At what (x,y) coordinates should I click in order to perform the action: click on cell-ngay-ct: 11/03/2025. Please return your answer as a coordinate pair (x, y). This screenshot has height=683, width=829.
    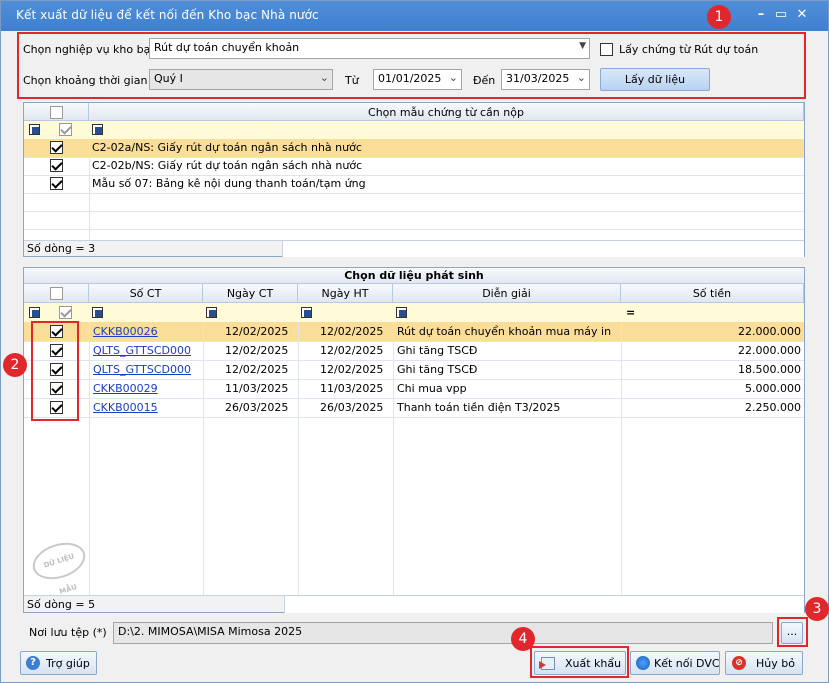
    Looking at the image, I should click on (257, 388).